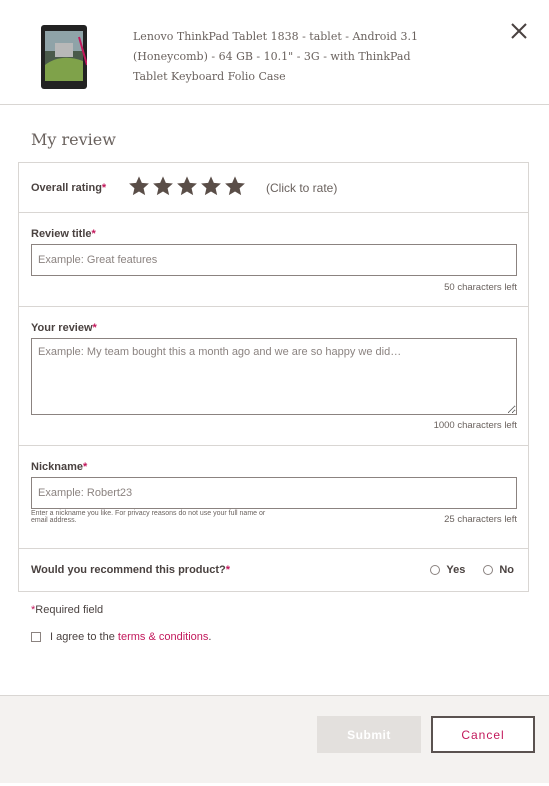  I want to click on close-icon, so click(519, 31).